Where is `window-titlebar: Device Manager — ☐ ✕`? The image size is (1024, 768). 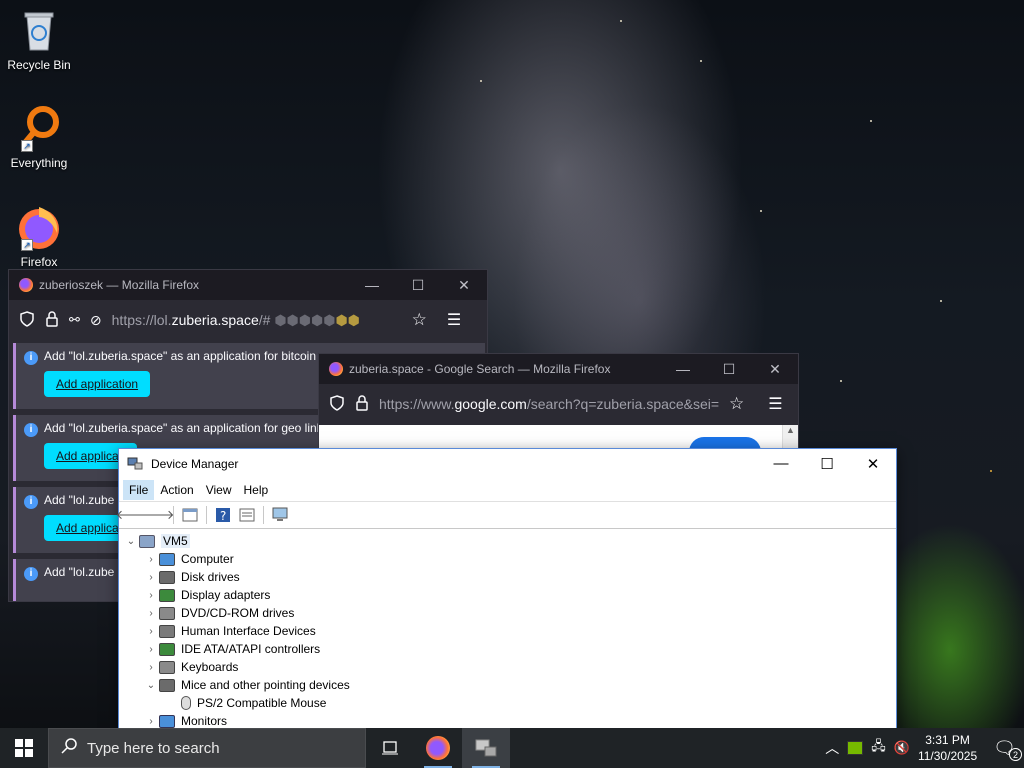 window-titlebar: Device Manager — ☐ ✕ is located at coordinates (507, 464).